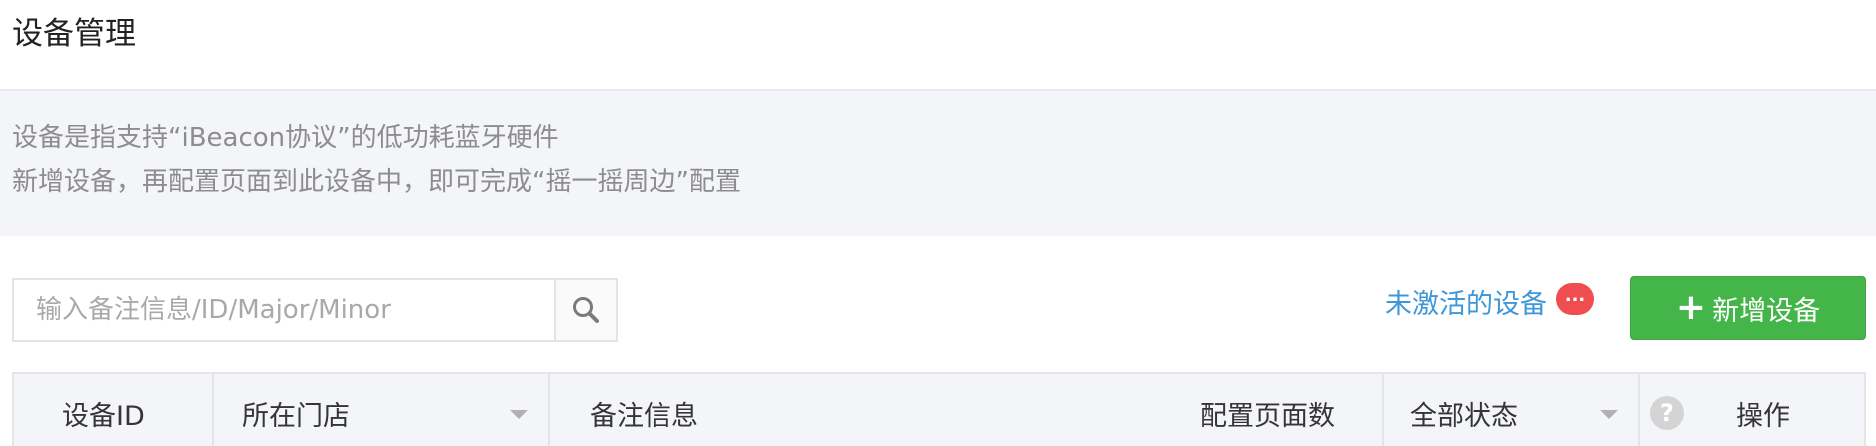  What do you see at coordinates (1609, 414) in the screenshot?
I see `status-filter-dropdown-icon` at bounding box center [1609, 414].